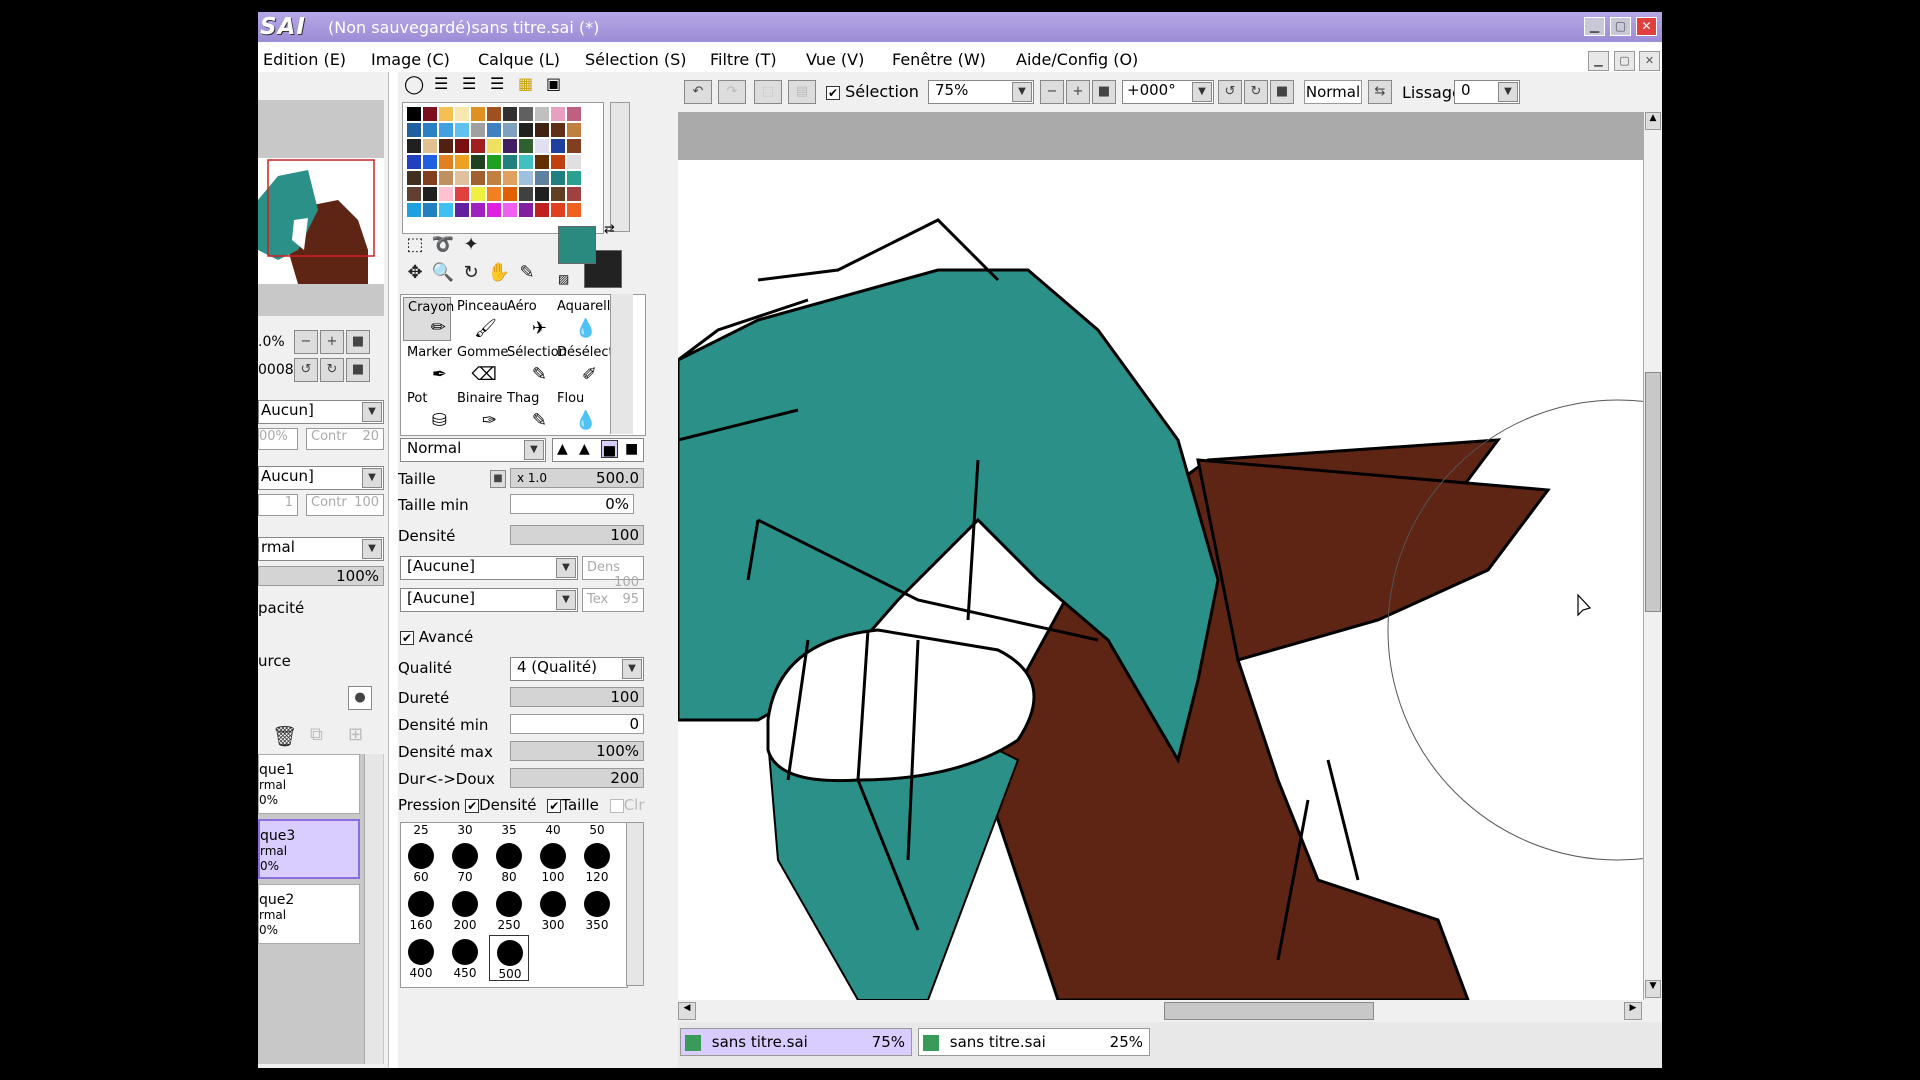 The height and width of the screenshot is (1080, 1920). I want to click on invert-selection-icon: ▤, so click(802, 92).